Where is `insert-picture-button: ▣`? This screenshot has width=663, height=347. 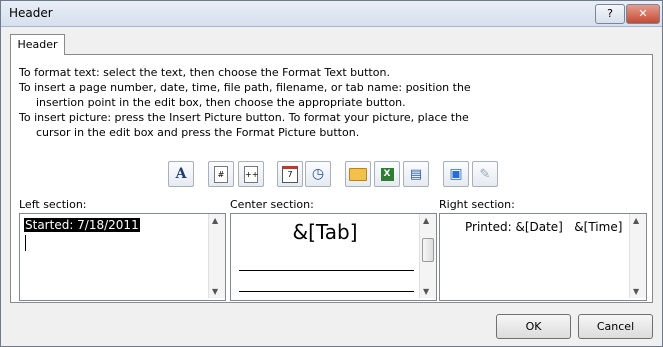
insert-picture-button: ▣ is located at coordinates (456, 174).